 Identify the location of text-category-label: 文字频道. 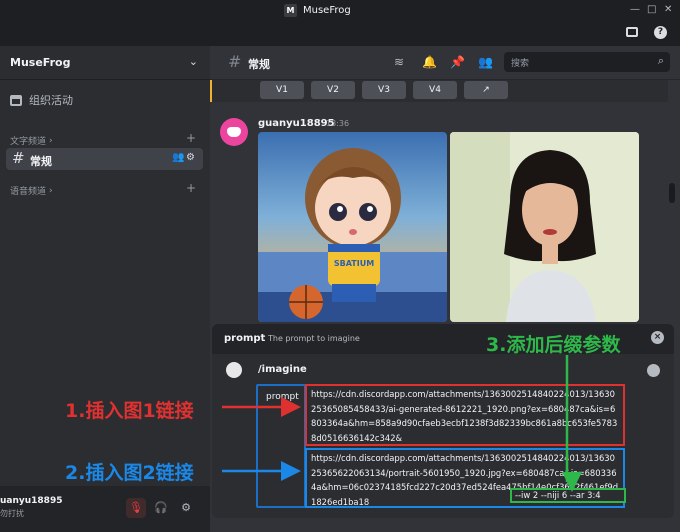
(28, 142).